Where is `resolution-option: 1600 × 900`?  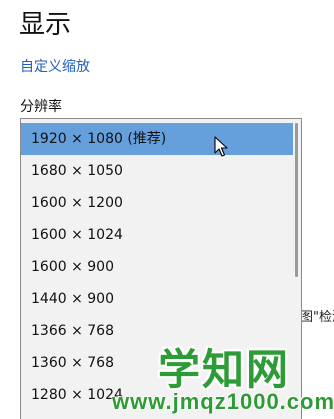 resolution-option: 1600 × 900 is located at coordinates (157, 267).